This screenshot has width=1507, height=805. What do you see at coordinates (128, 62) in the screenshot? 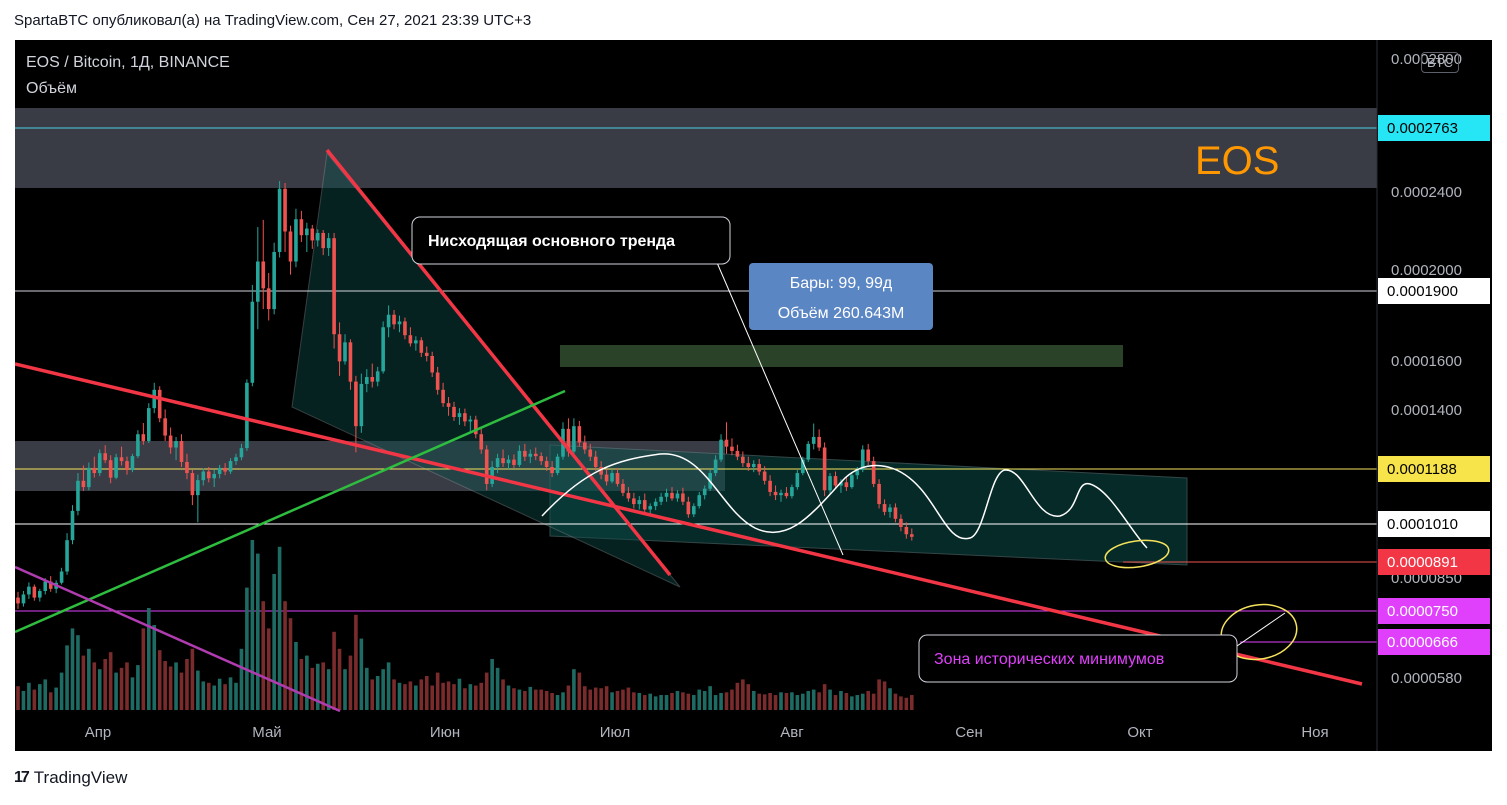
I see `symbol-title: EOS / Bitcoin, 1Д, BINANCE` at bounding box center [128, 62].